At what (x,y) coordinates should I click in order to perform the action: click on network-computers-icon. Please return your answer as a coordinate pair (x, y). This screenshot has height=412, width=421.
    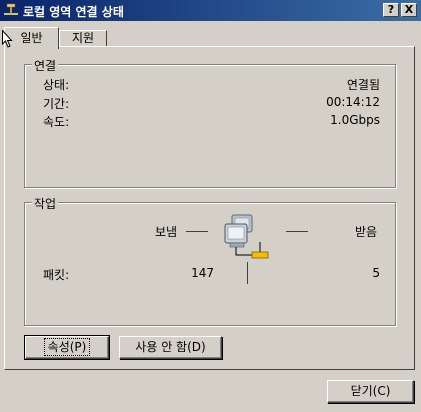
    Looking at the image, I should click on (246, 236).